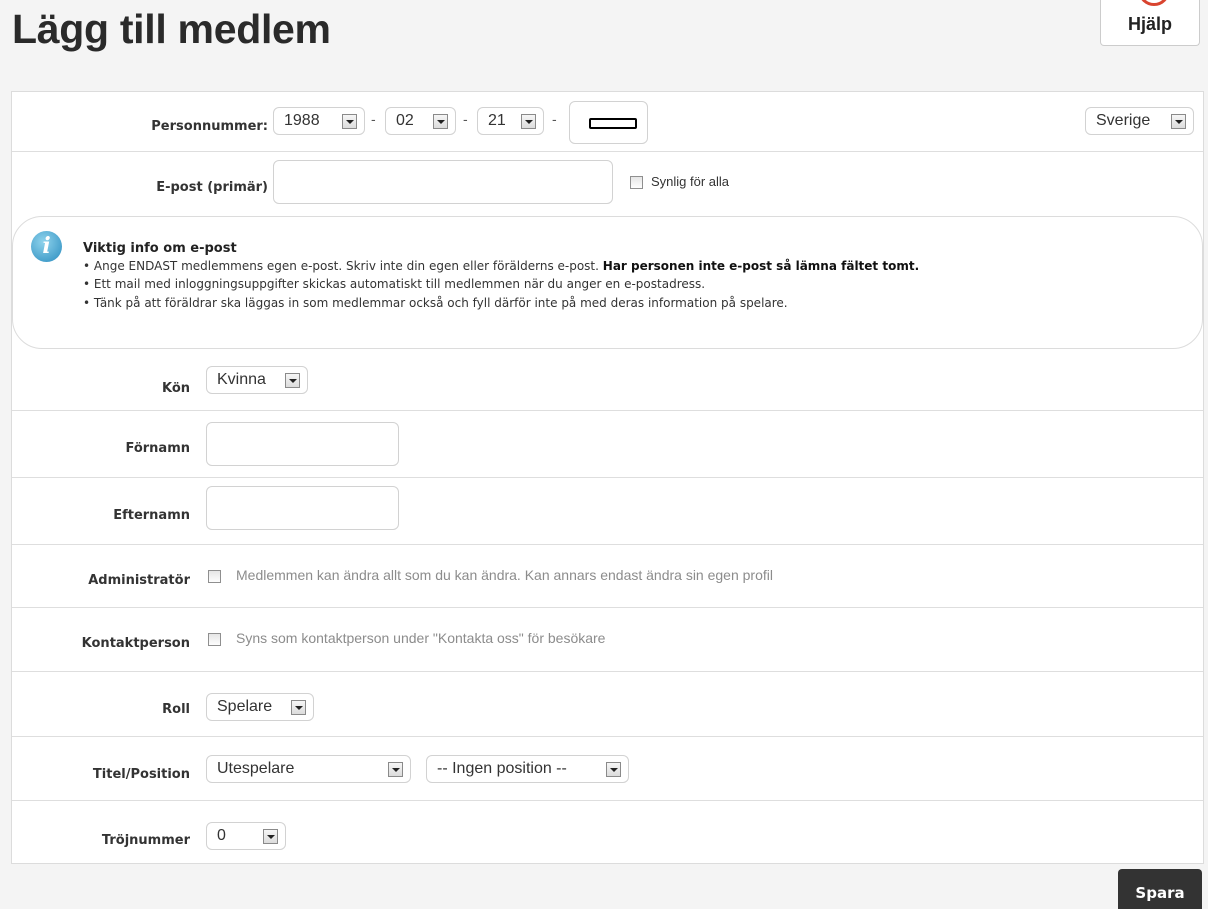  Describe the element at coordinates (245, 706) in the screenshot. I see `role-value: Spelare` at that location.